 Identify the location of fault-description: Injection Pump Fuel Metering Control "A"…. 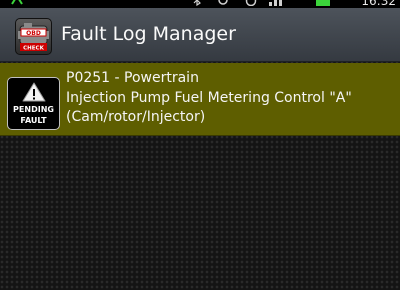
(209, 107).